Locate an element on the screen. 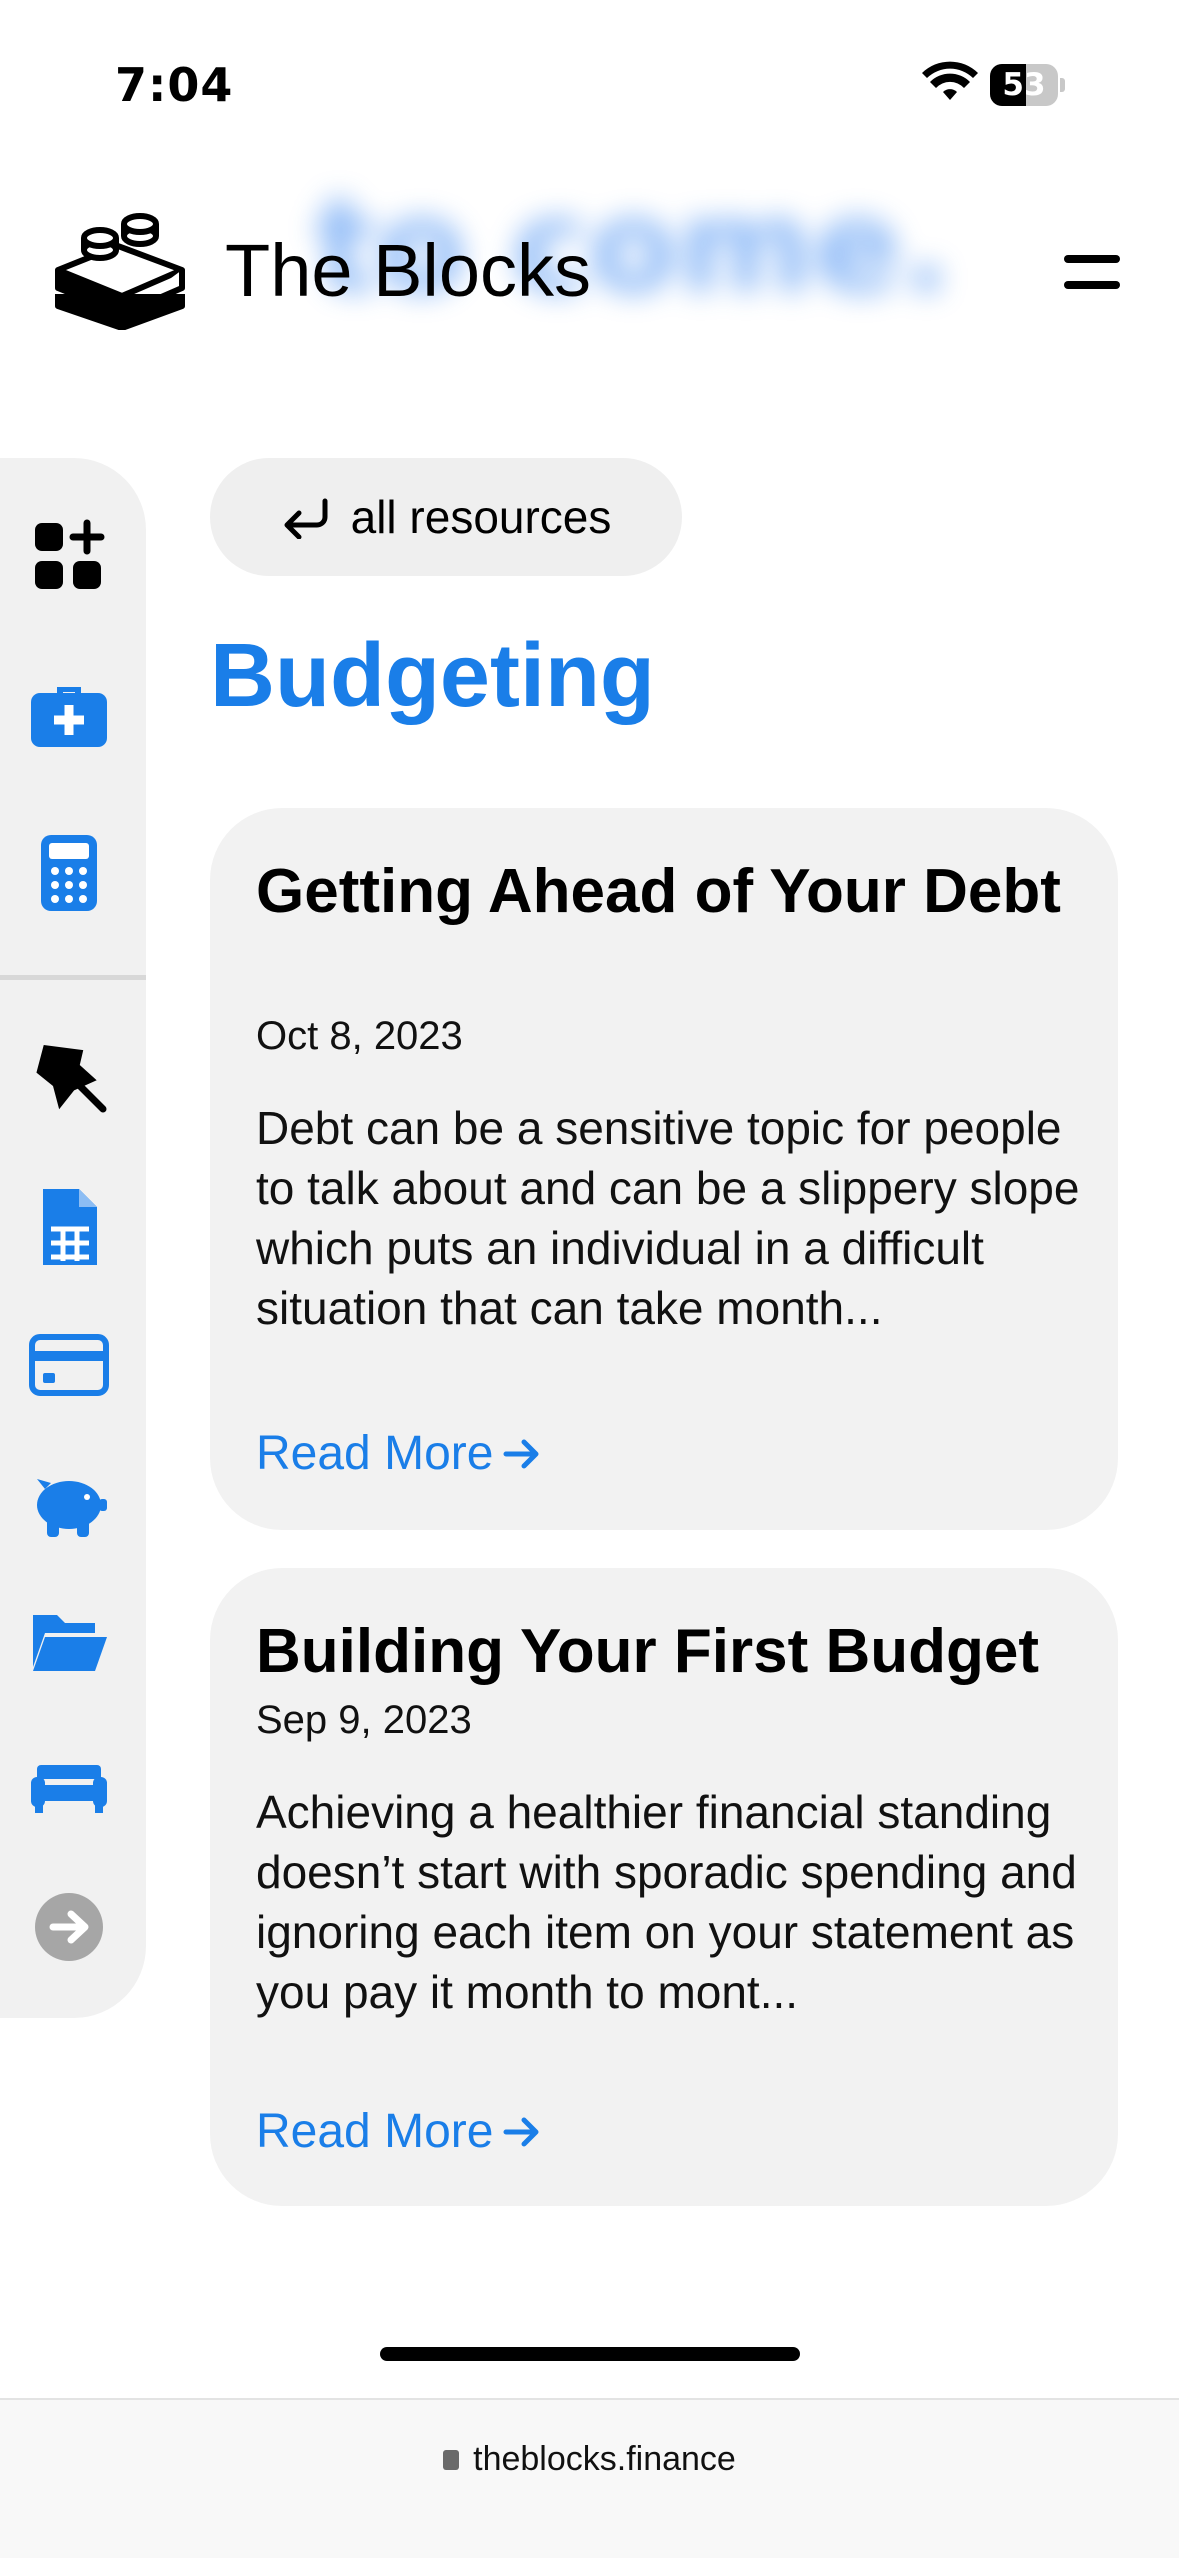  arrow-right-circle-icon is located at coordinates (69, 1927).